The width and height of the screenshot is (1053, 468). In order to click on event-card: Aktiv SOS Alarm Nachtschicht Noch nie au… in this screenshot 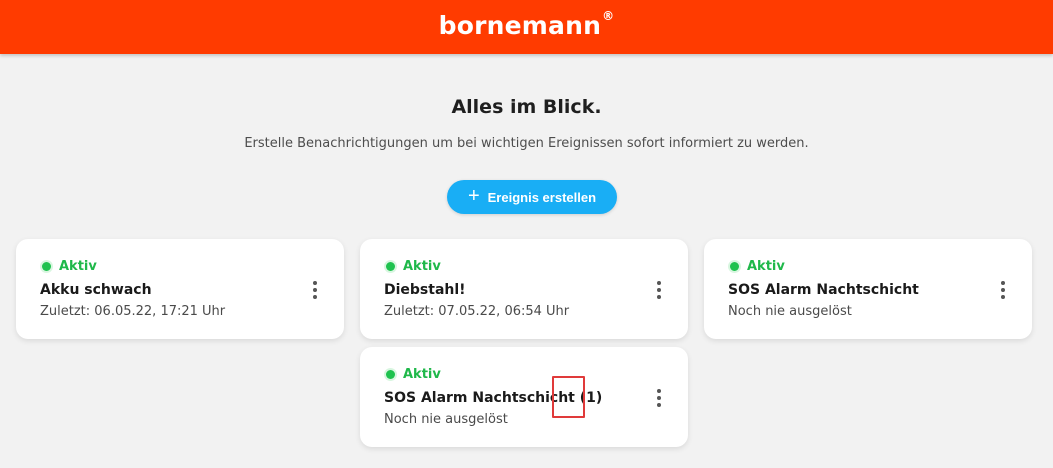, I will do `click(868, 289)`.